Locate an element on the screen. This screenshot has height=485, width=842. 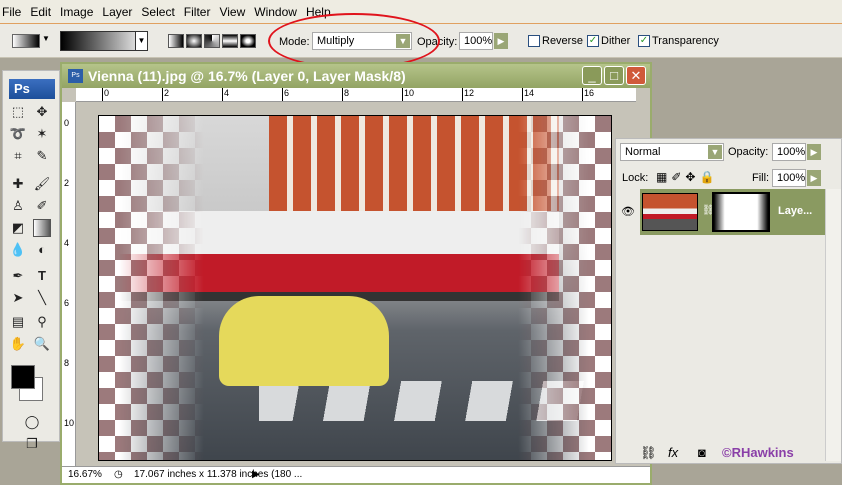
line-tool-icon: ╲ is located at coordinates (42, 298).